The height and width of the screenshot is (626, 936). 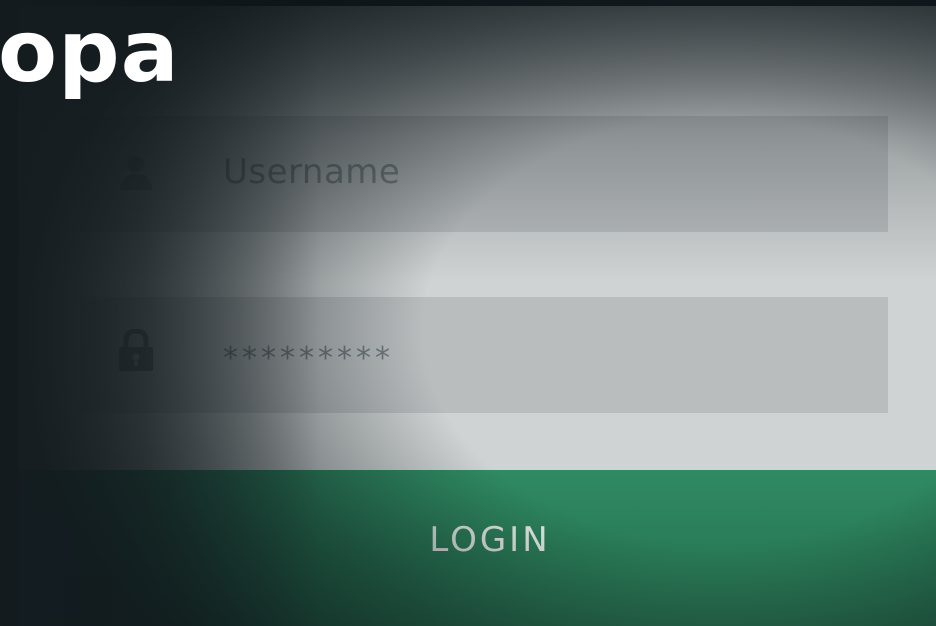 What do you see at coordinates (136, 173) in the screenshot?
I see `user-icon` at bounding box center [136, 173].